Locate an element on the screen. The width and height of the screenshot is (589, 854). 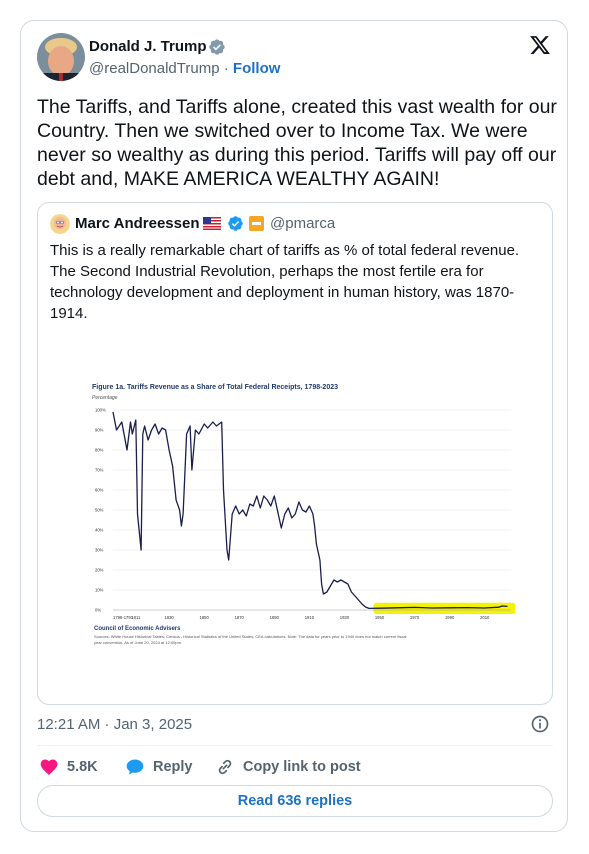
y-tick-label: 70% is located at coordinates (99, 470).